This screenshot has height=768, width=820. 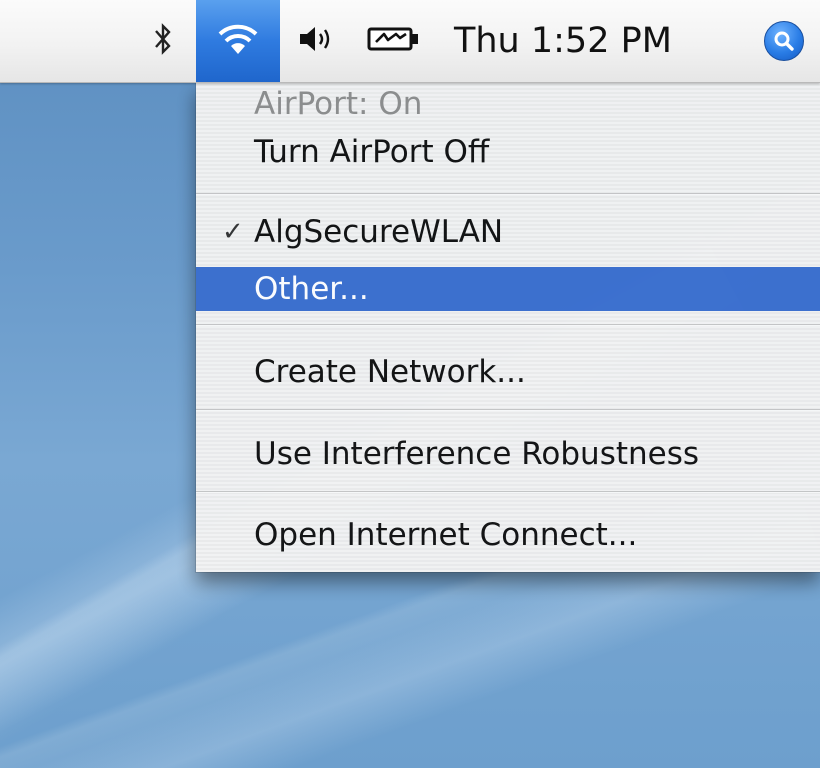 I want to click on spotlight-button, so click(x=784, y=41).